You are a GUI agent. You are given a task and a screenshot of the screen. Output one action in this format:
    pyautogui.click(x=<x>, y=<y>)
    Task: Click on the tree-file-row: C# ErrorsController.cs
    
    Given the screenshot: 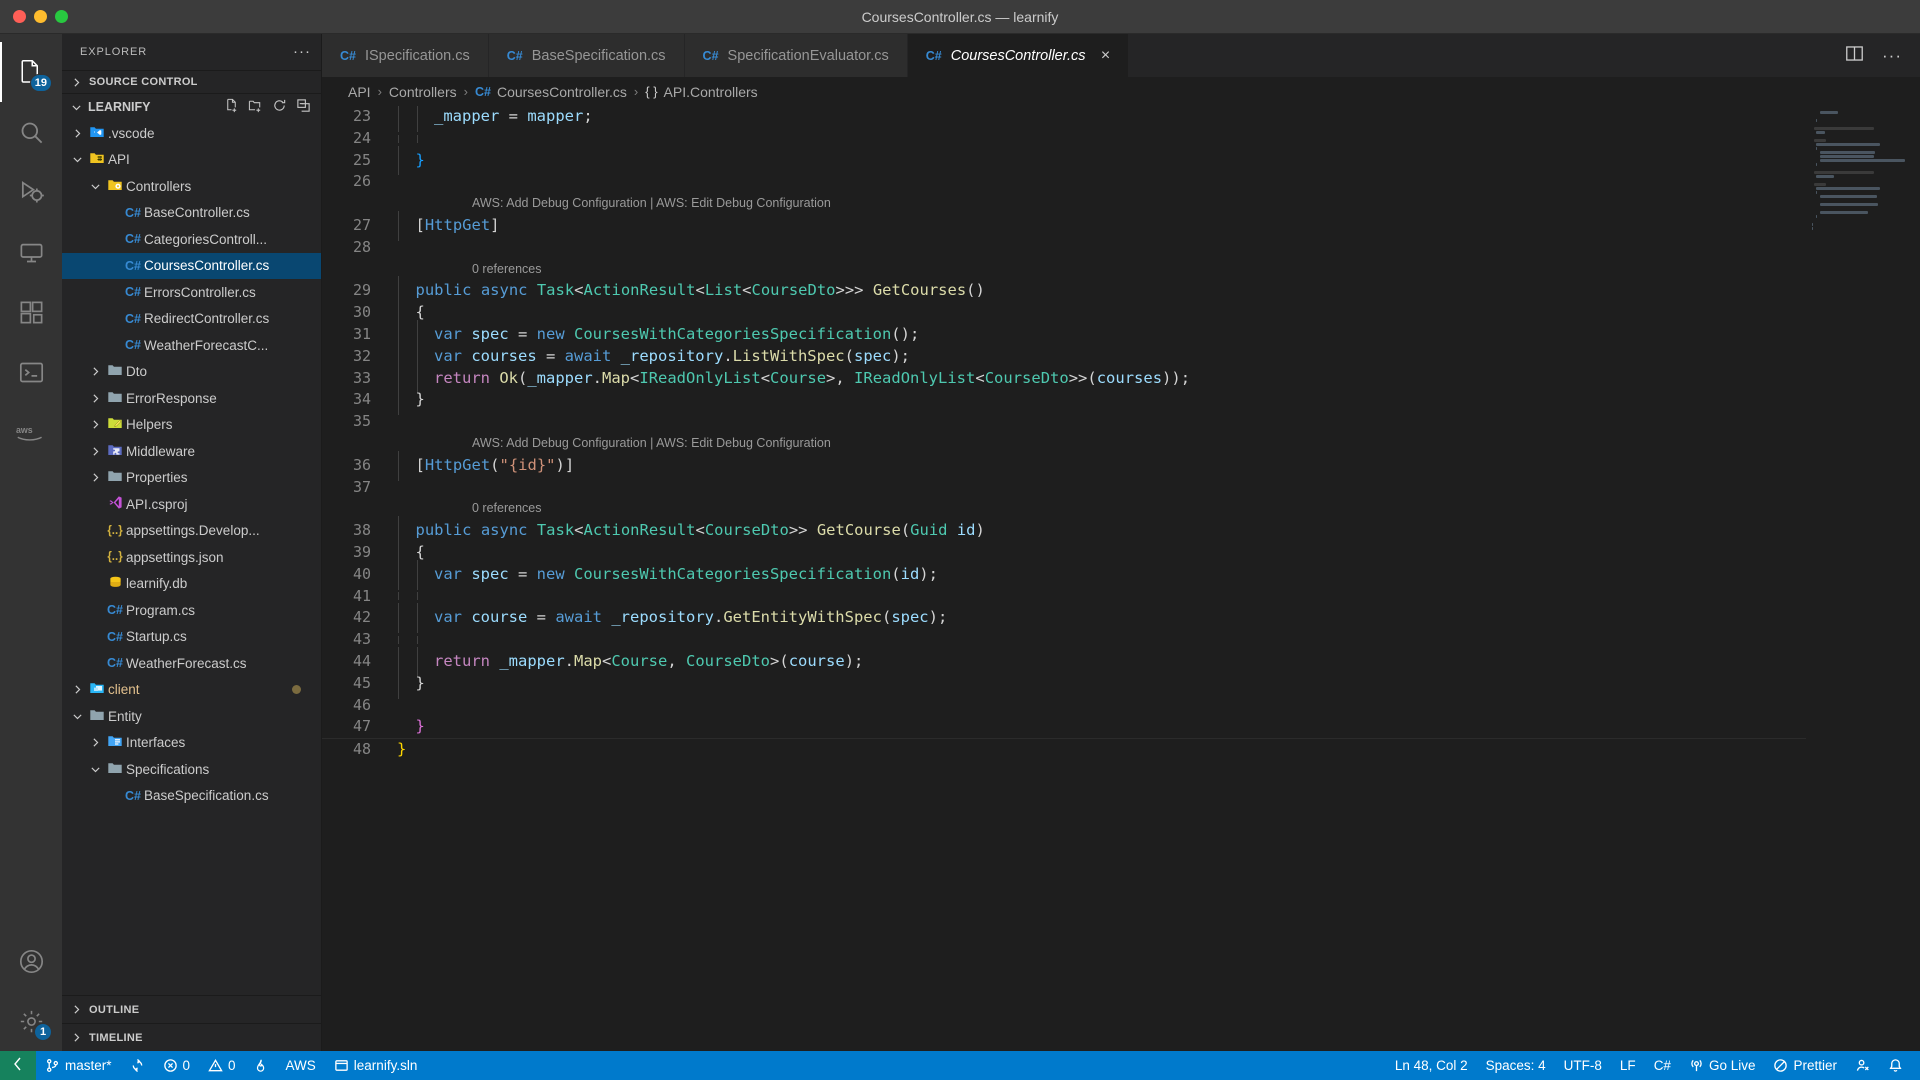 What is the action you would take?
    pyautogui.click(x=191, y=292)
    